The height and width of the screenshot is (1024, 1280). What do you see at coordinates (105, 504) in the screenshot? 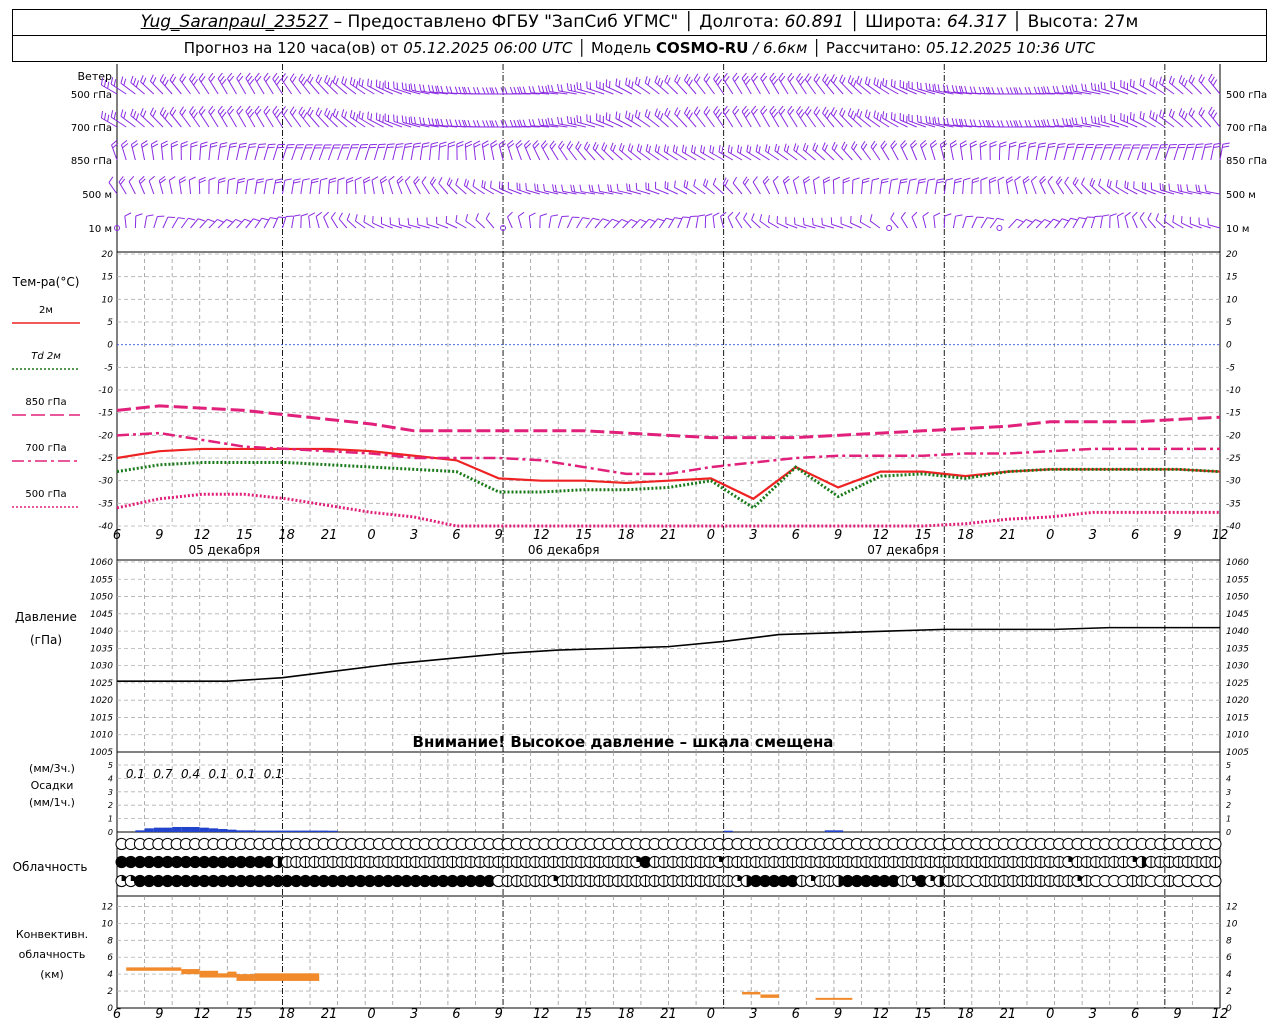
I see `temp-tick-label: -35` at bounding box center [105, 504].